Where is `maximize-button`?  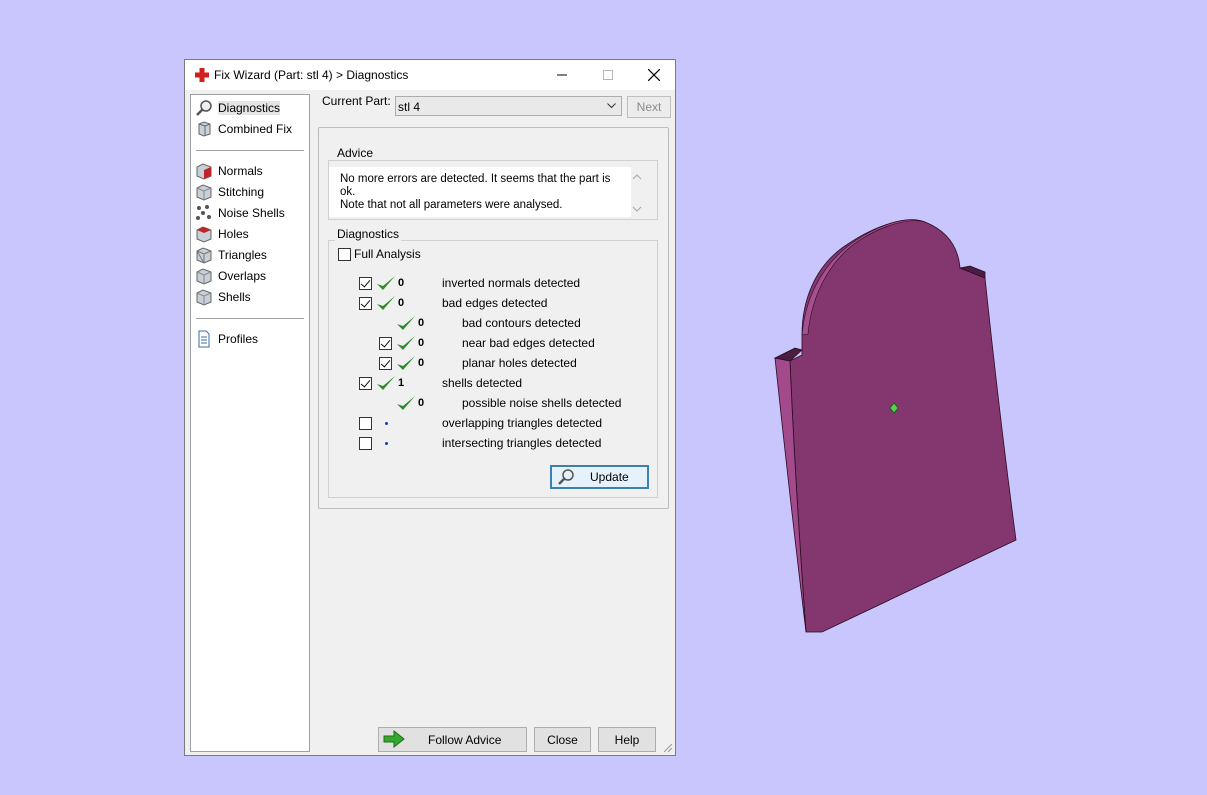 maximize-button is located at coordinates (608, 75).